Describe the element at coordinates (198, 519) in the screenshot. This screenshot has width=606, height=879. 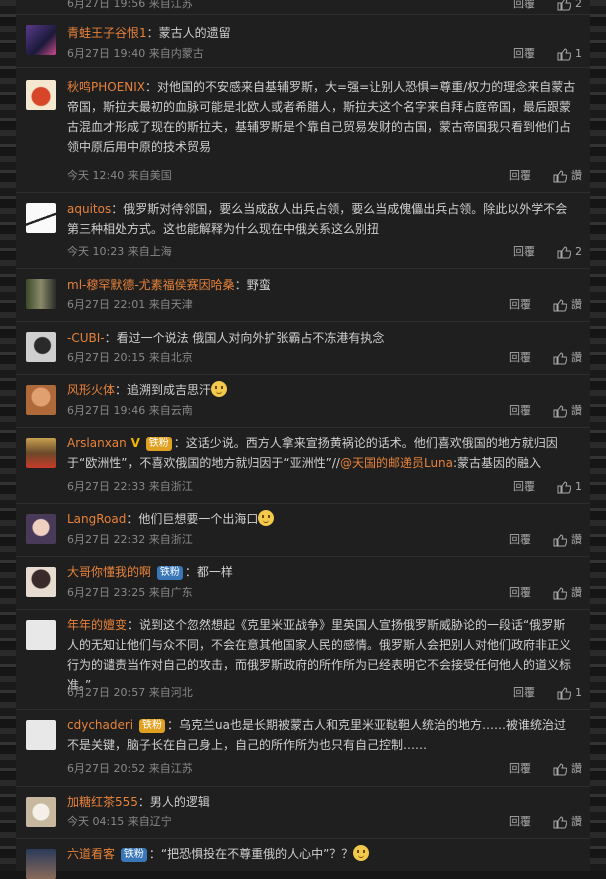
I see `comment-text: 他们巨想要一个出海口` at that location.